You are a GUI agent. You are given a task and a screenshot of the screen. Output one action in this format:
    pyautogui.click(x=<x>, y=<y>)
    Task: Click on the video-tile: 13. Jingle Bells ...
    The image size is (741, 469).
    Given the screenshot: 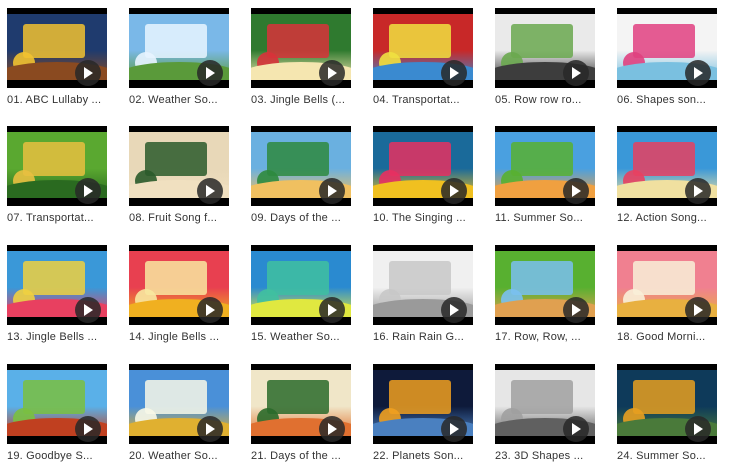 What is the action you would take?
    pyautogui.click(x=57, y=297)
    